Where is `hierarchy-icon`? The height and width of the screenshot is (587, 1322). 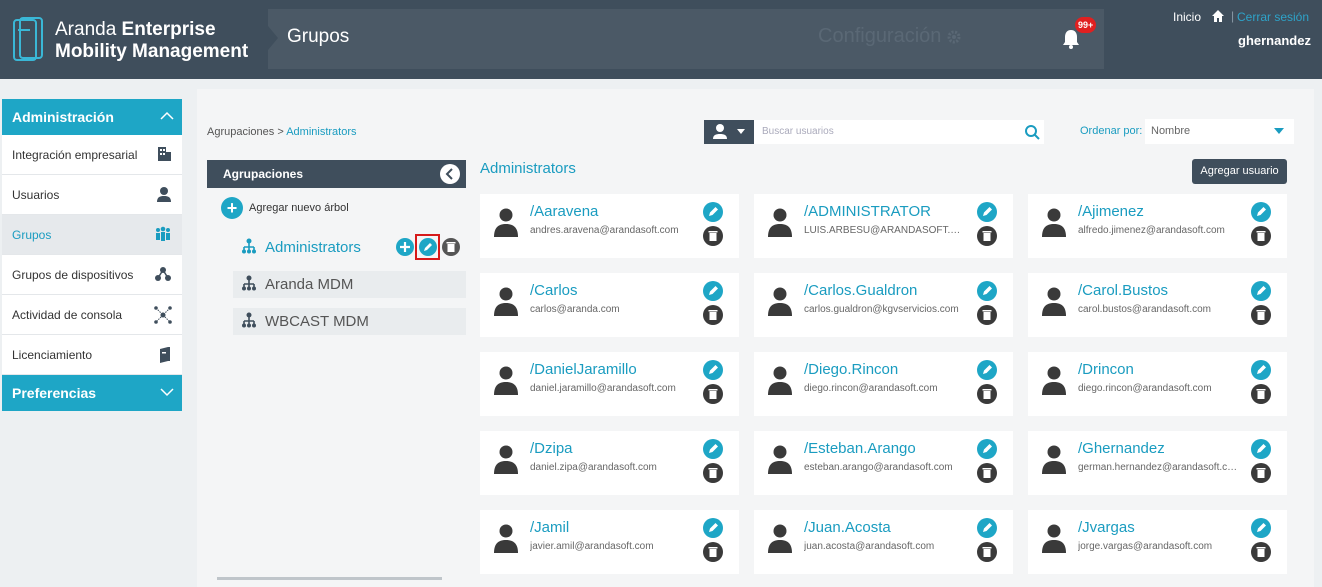 hierarchy-icon is located at coordinates (249, 283).